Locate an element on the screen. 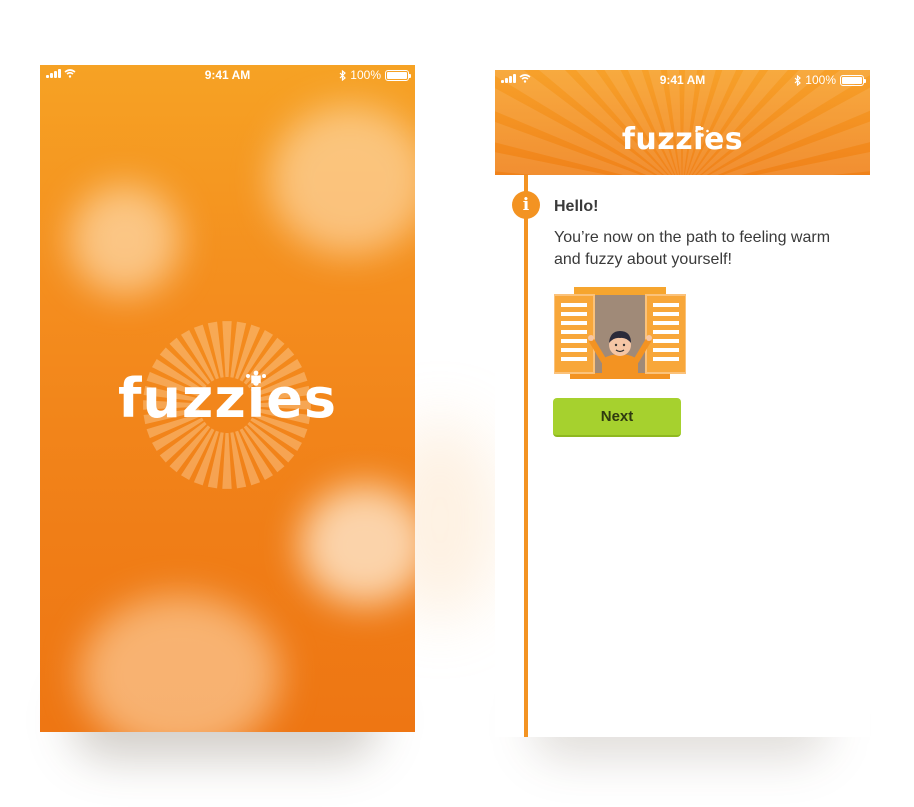 This screenshot has width=914, height=807. sunburst-ray is located at coordinates (227, 460).